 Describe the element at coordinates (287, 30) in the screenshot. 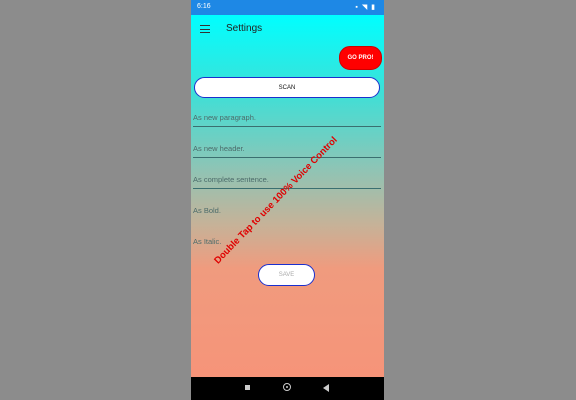

I see `app-bar: Settings` at that location.